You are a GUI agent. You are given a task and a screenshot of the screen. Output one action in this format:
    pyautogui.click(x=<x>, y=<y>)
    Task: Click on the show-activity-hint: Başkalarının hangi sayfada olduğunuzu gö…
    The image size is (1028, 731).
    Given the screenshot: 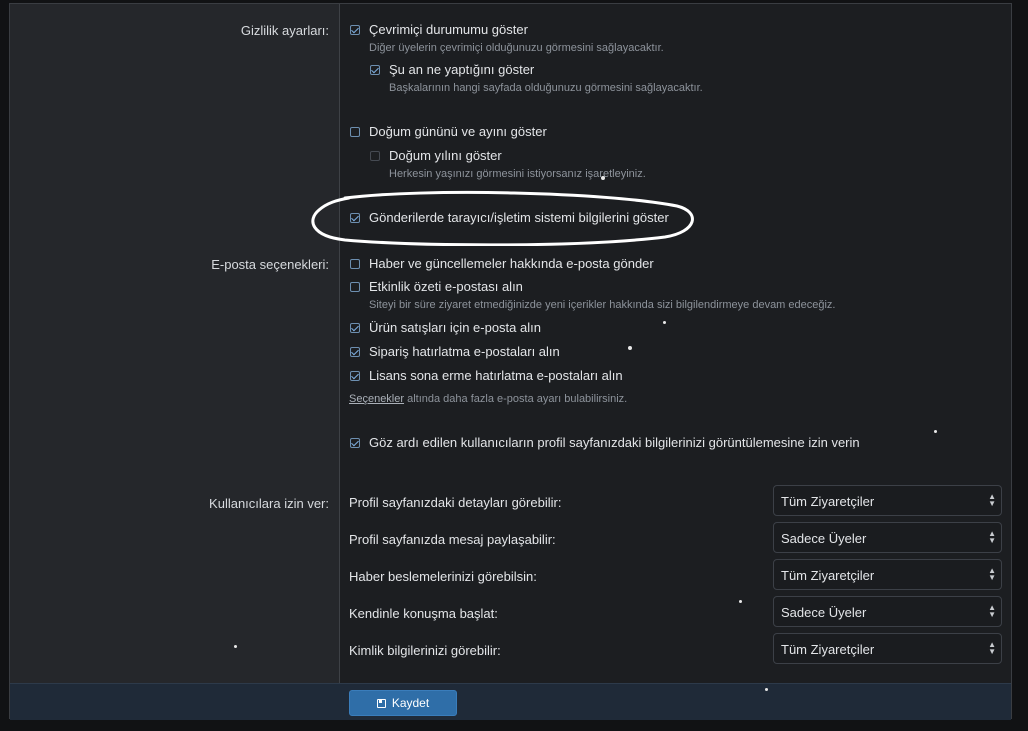 What is the action you would take?
    pyautogui.click(x=546, y=88)
    